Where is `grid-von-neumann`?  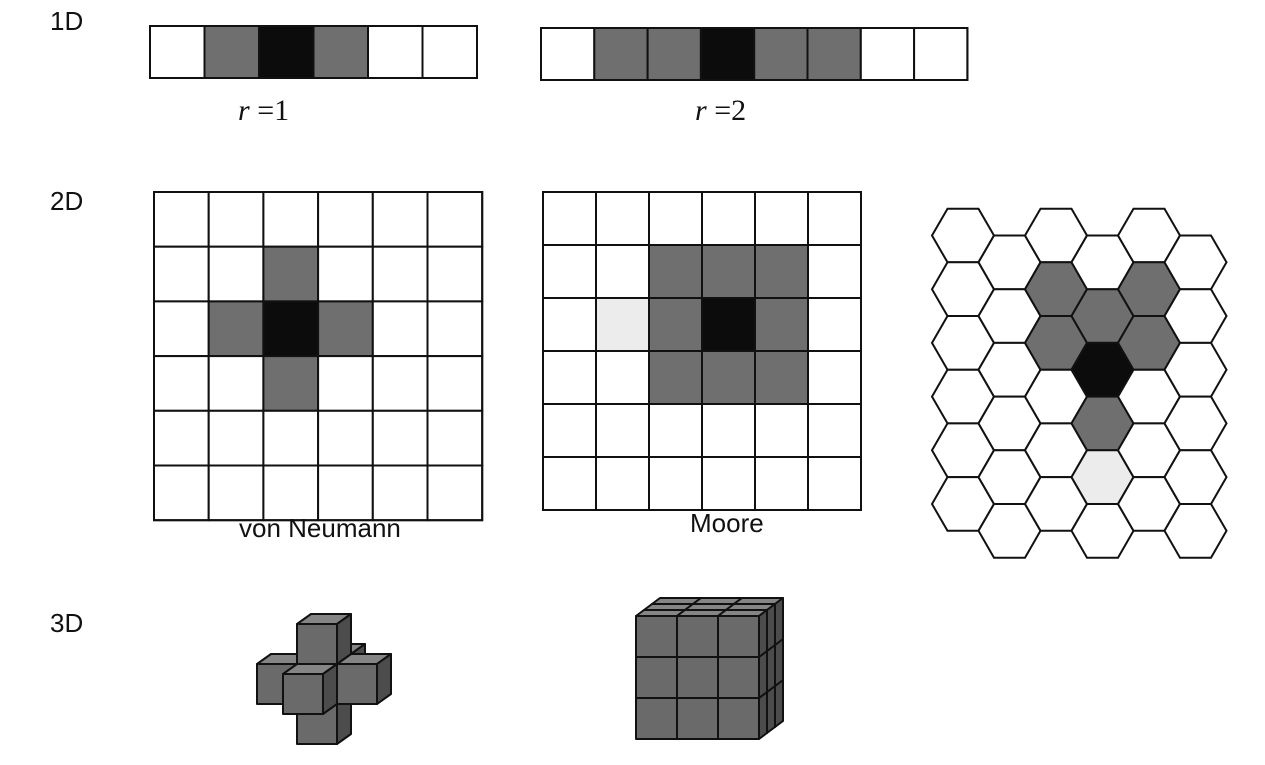
grid-von-neumann is located at coordinates (318, 356).